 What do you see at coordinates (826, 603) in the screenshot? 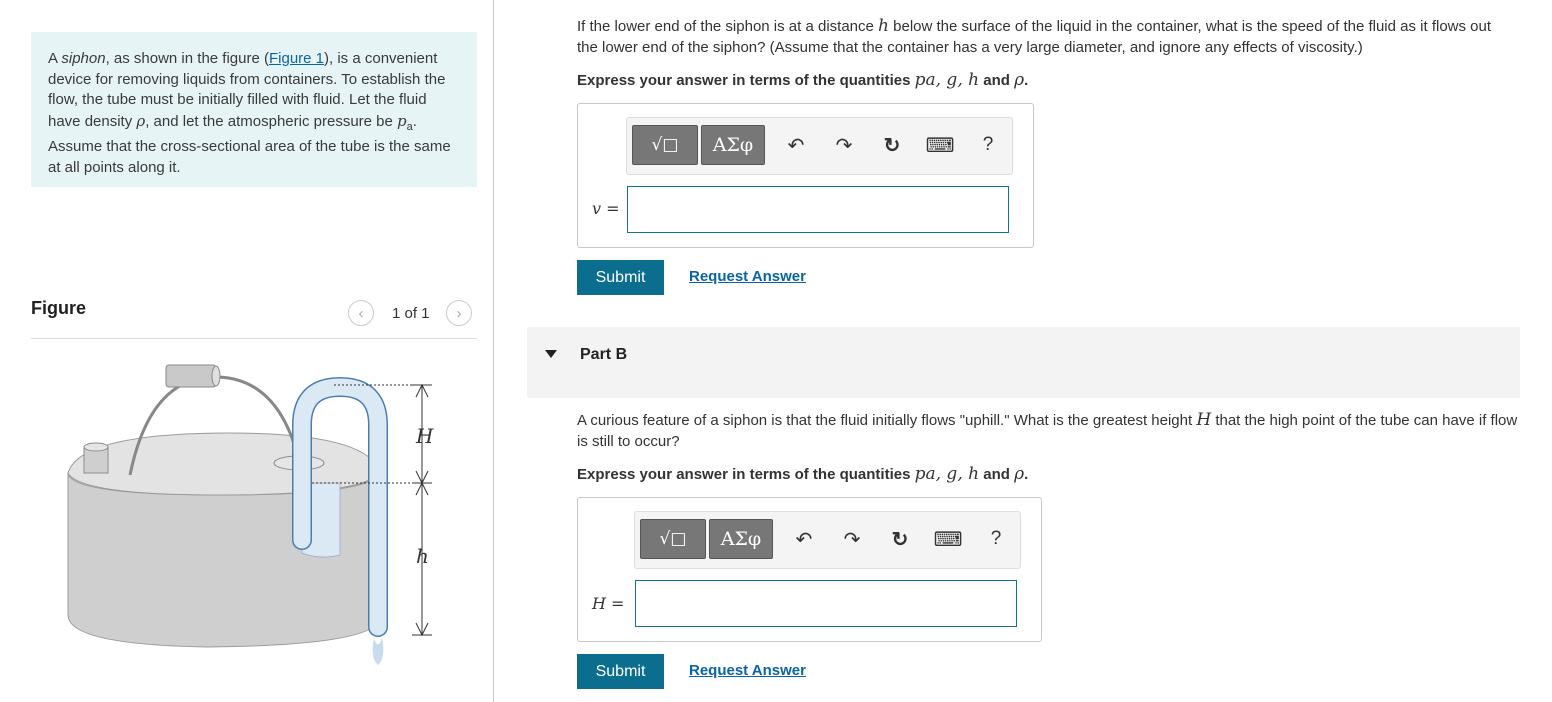
I see `part-b-answer-input` at bounding box center [826, 603].